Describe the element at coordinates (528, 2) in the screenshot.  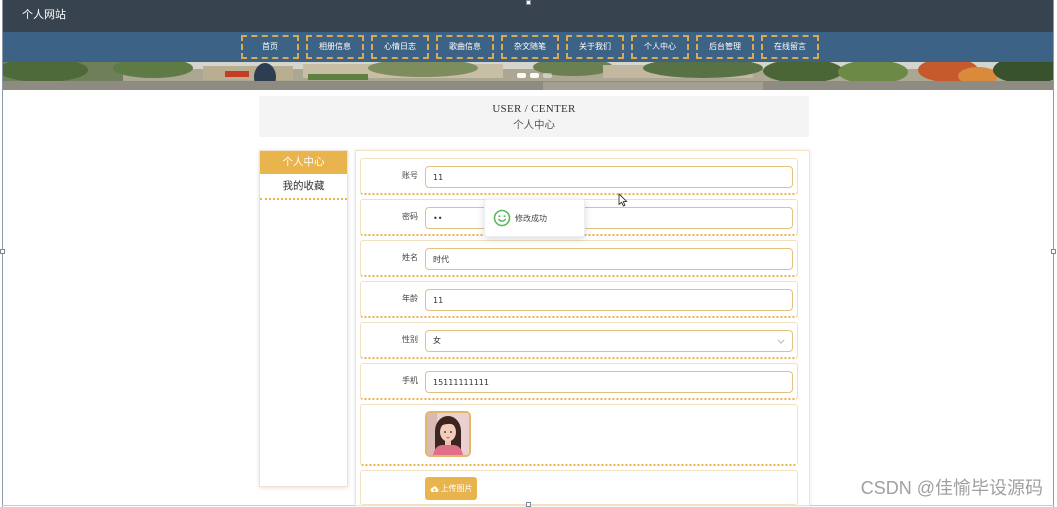
I see `resize-handle-top` at that location.